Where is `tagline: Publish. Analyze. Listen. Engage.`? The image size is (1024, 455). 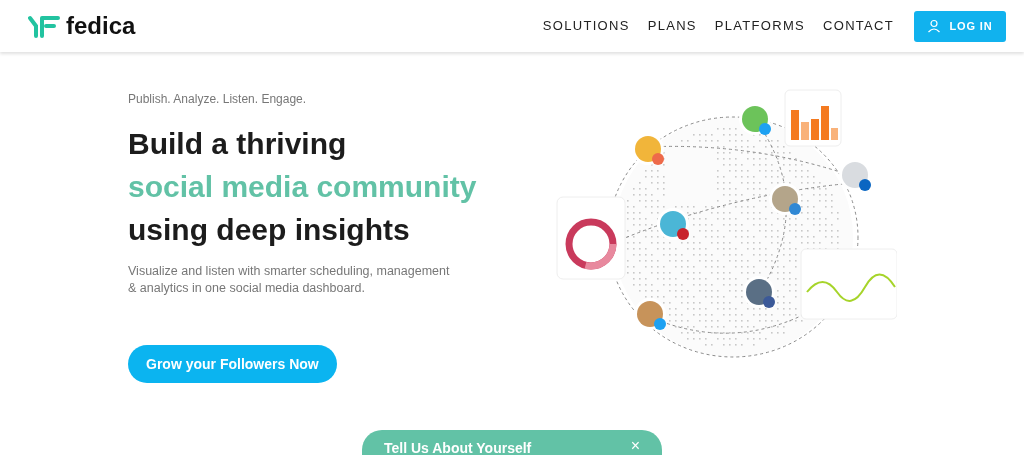
tagline: Publish. Analyze. Listen. Engage. is located at coordinates (218, 99).